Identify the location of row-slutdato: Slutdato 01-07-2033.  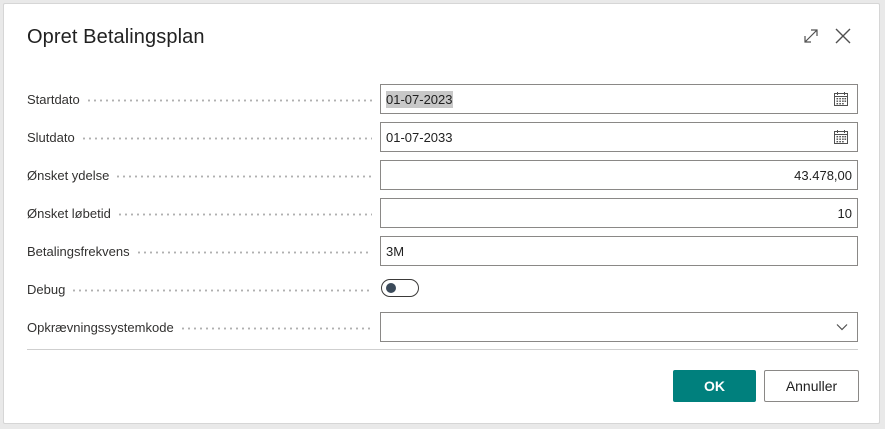
(443, 137).